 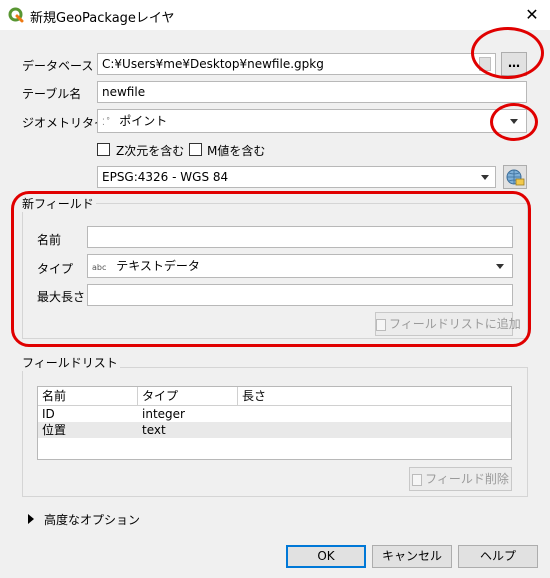 What do you see at coordinates (163, 414) in the screenshot?
I see `row-type-cell: integer` at bounding box center [163, 414].